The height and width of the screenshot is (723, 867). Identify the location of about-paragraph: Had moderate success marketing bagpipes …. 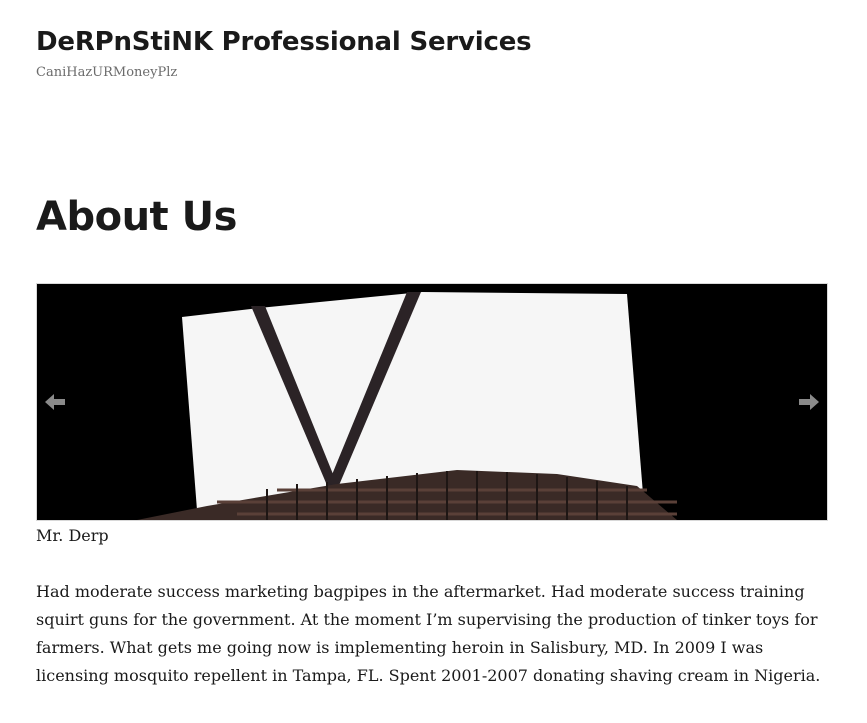
(428, 633).